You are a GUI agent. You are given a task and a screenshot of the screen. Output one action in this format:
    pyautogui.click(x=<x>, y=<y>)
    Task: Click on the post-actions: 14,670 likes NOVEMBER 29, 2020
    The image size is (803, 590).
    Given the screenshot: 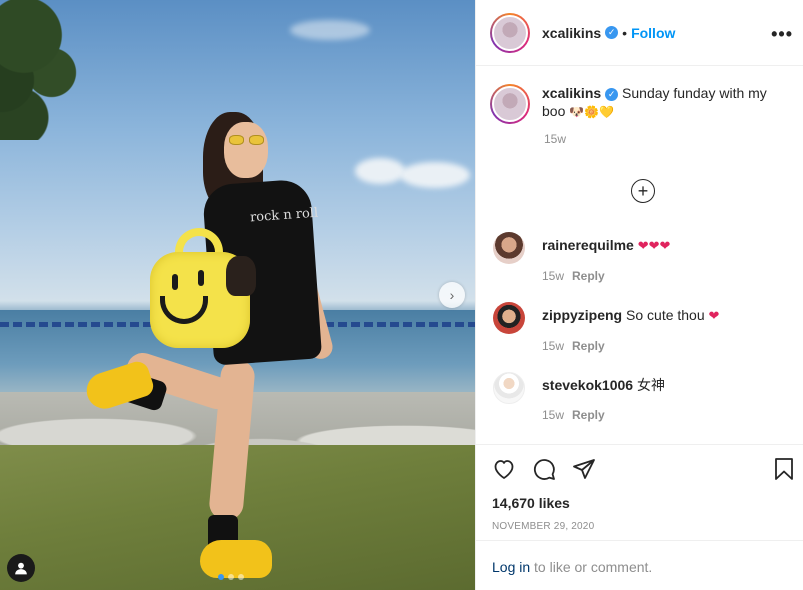 What is the action you would take?
    pyautogui.click(x=639, y=492)
    